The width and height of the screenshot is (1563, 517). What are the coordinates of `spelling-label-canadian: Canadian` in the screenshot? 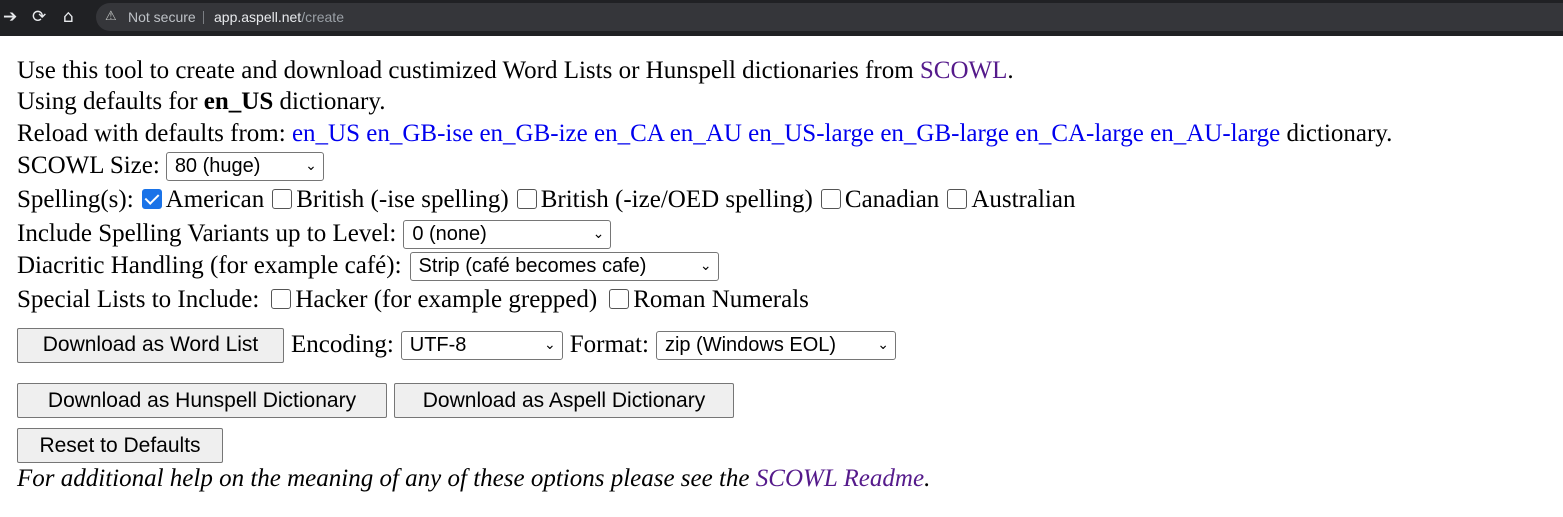 It's located at (892, 199).